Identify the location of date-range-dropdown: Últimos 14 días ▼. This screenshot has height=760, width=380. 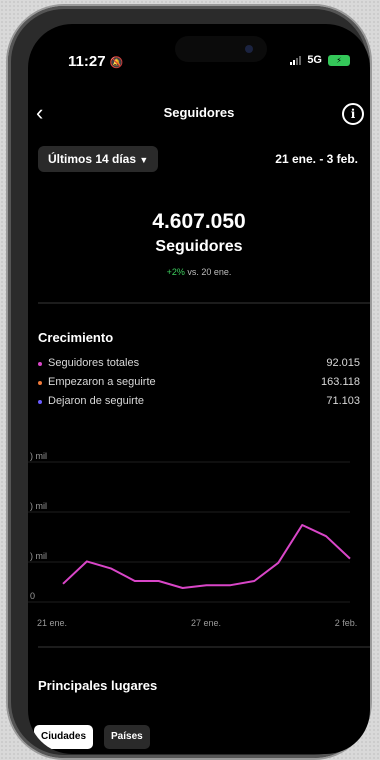
(98, 159).